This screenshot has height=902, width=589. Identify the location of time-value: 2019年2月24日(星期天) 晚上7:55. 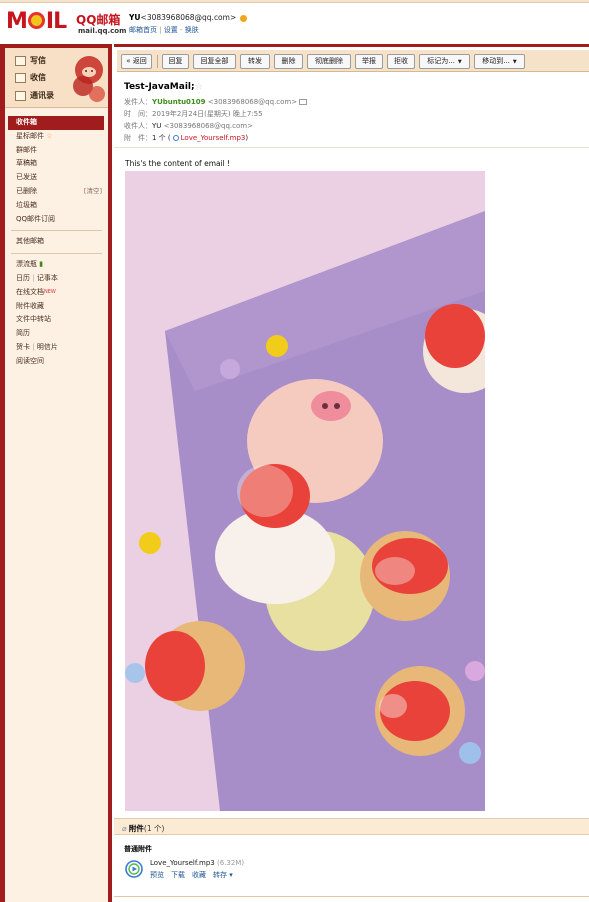
(207, 114).